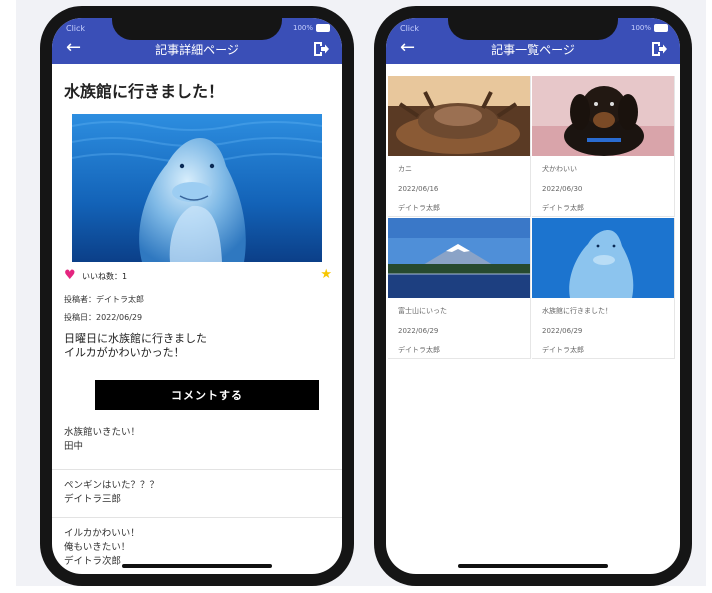 Image resolution: width=712 pixels, height=593 pixels. I want to click on date-label: 投稿日：2022/06/29, so click(103, 317).